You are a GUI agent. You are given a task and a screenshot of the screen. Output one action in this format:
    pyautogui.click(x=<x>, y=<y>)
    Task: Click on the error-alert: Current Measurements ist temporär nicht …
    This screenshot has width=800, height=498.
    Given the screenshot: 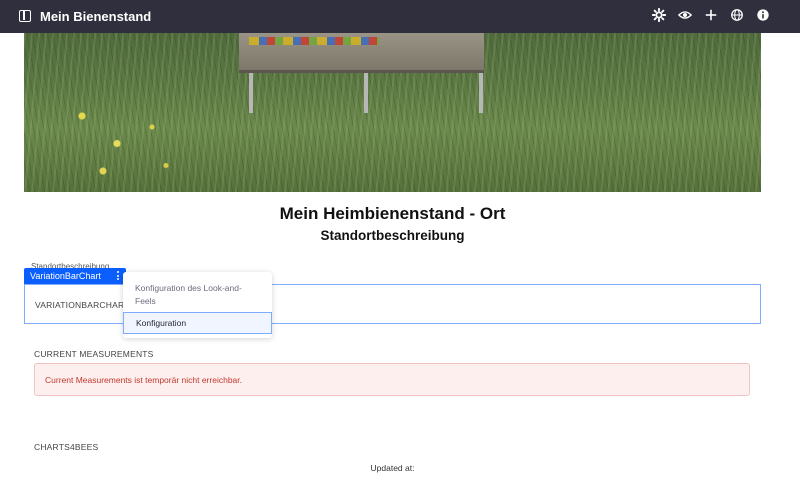 What is the action you would take?
    pyautogui.click(x=392, y=379)
    